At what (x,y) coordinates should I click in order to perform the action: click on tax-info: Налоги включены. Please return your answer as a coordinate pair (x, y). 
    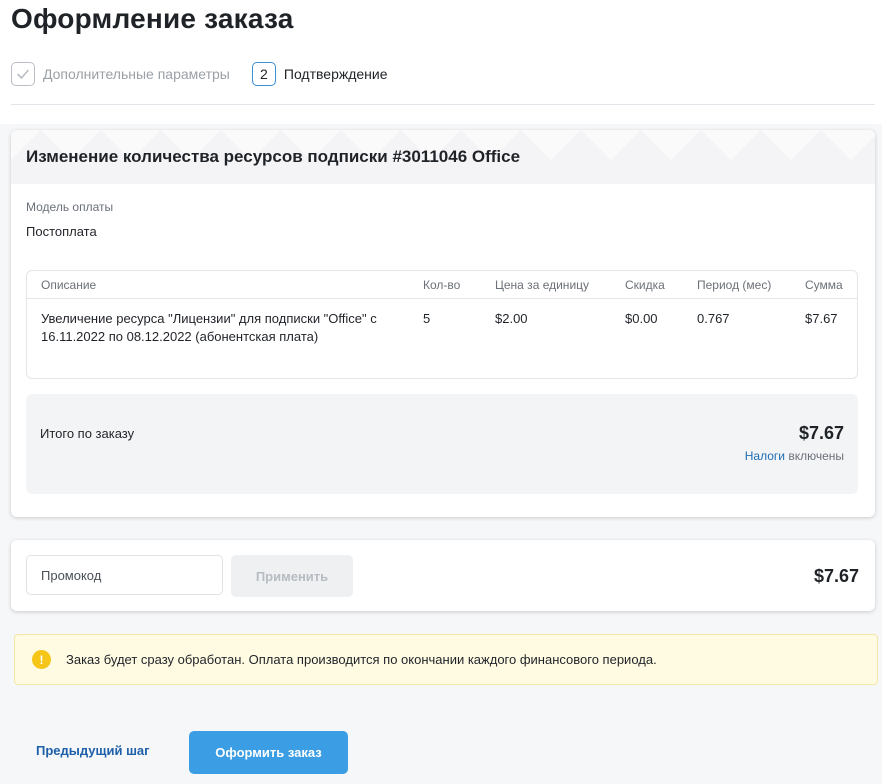
    Looking at the image, I should click on (794, 456).